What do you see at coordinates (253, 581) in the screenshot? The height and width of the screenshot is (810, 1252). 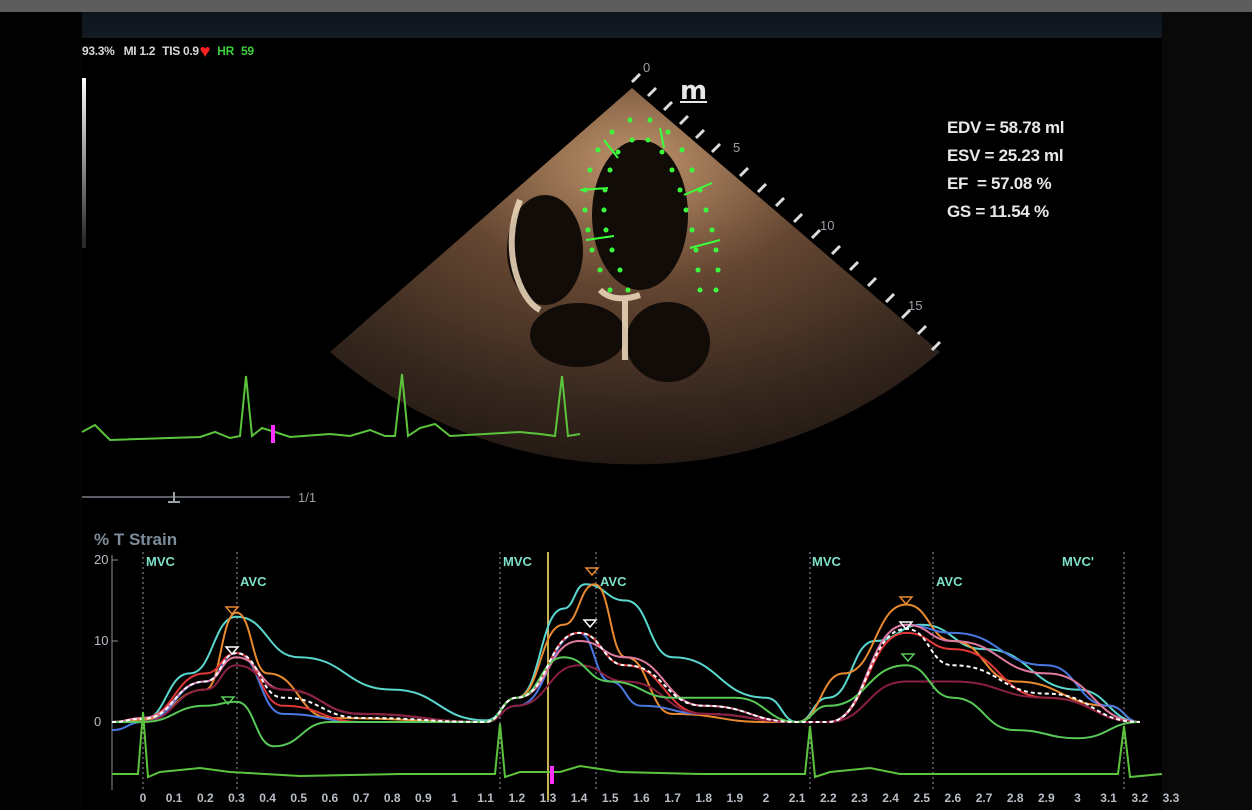 I see `event-avc-1: AVC` at bounding box center [253, 581].